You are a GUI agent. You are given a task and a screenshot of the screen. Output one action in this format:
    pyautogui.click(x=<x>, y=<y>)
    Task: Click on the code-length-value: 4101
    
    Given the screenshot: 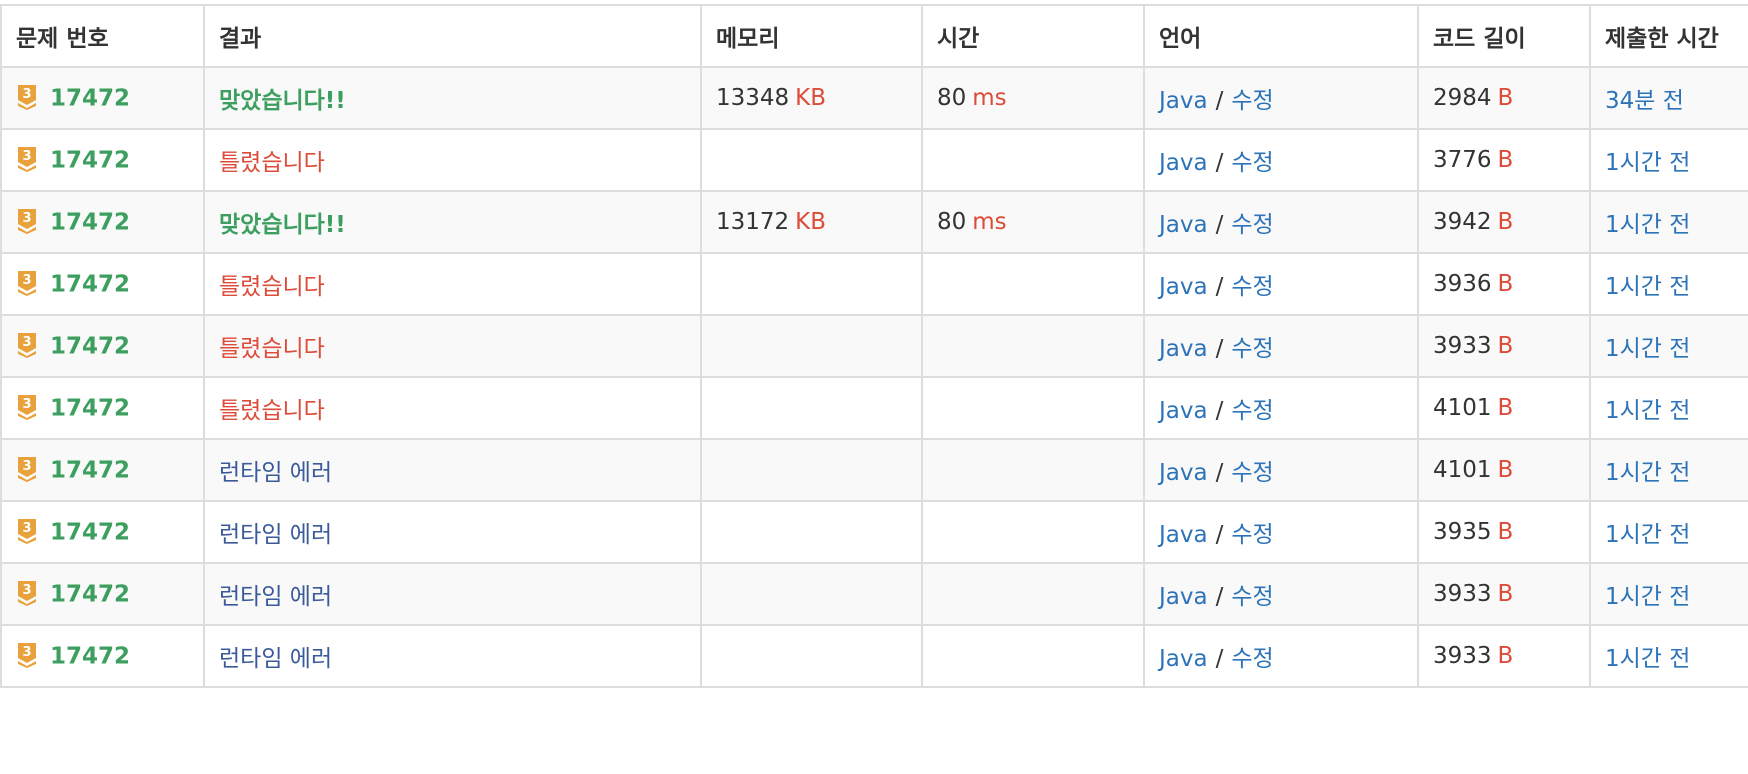 What is the action you would take?
    pyautogui.click(x=1462, y=408)
    